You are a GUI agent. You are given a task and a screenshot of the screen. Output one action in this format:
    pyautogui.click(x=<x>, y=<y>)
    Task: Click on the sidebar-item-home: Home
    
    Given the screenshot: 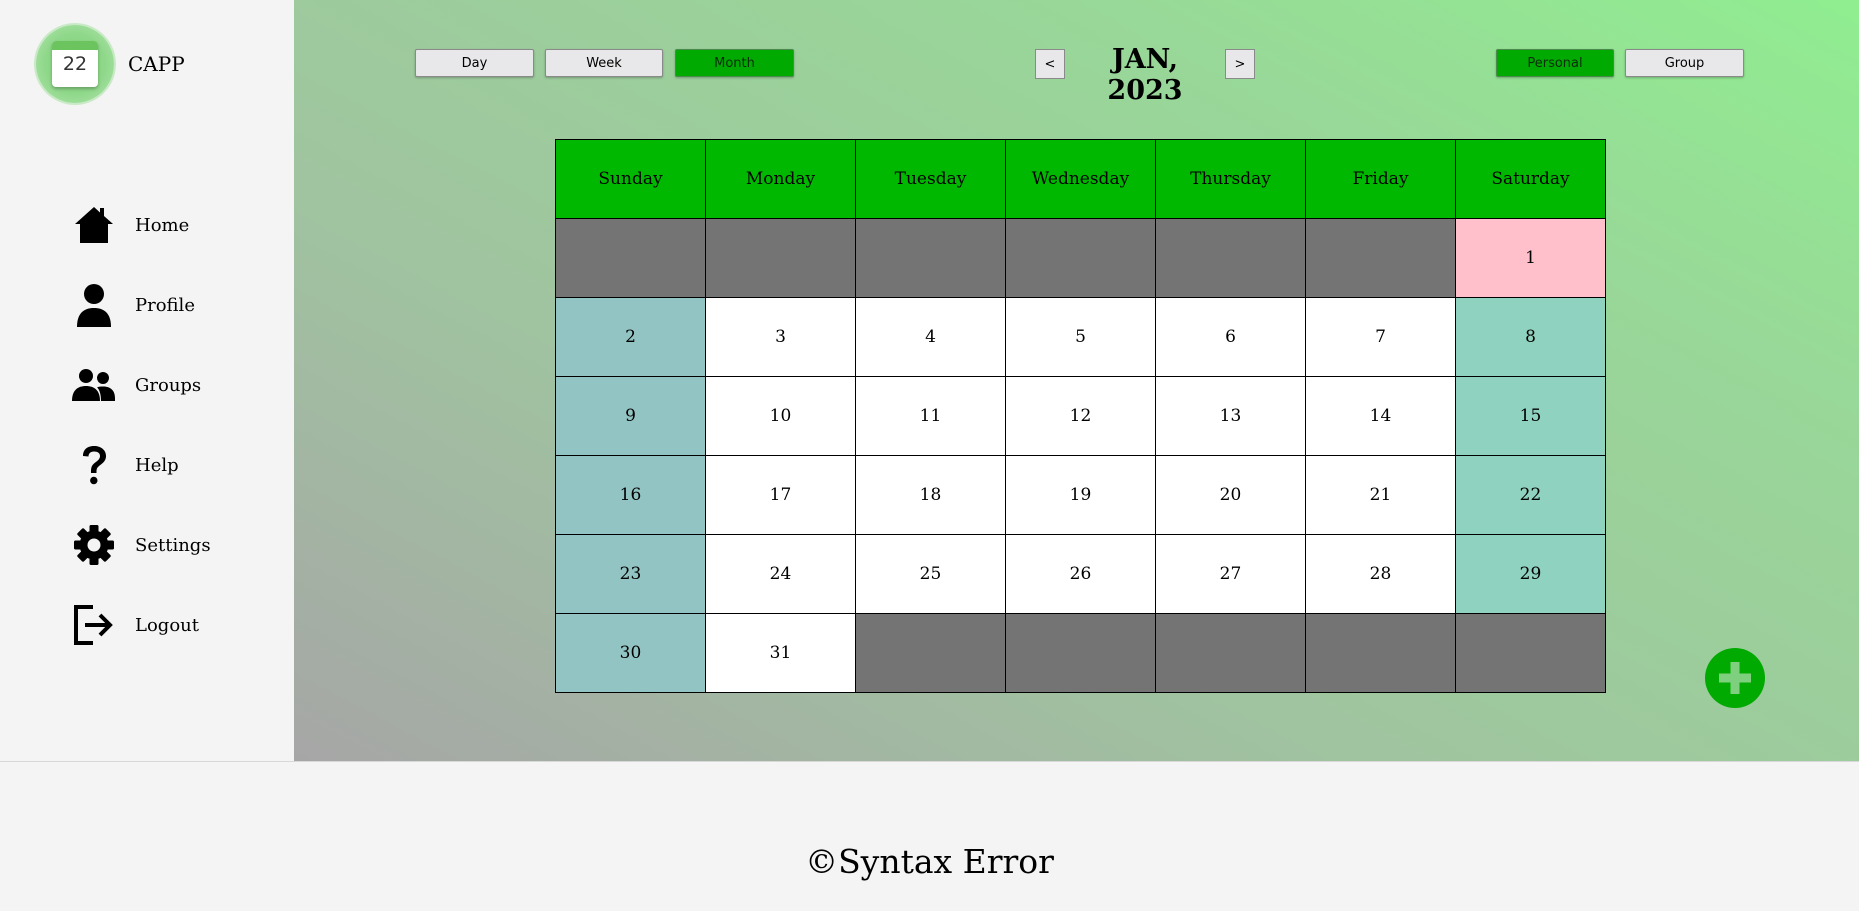 What is the action you would take?
    pyautogui.click(x=141, y=225)
    